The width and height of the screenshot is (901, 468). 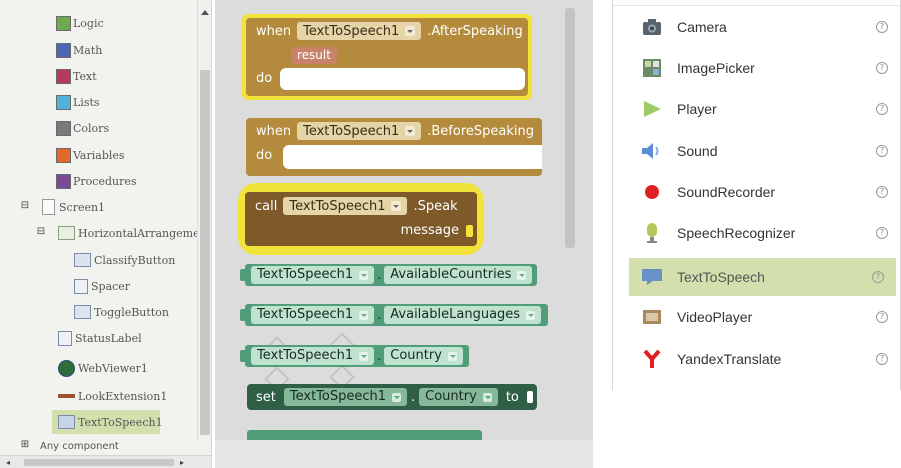 What do you see at coordinates (205, 12) in the screenshot?
I see `scroll-up-icon` at bounding box center [205, 12].